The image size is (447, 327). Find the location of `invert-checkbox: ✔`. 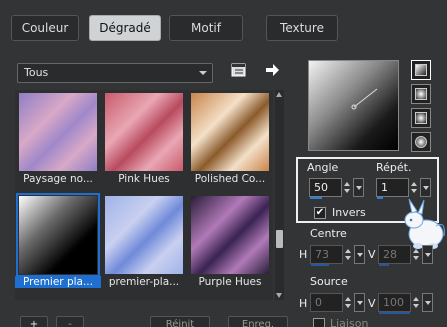

invert-checkbox: ✔ is located at coordinates (320, 213).